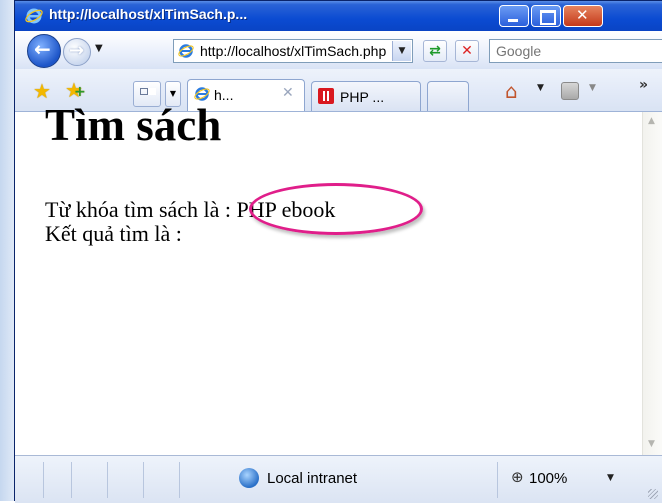 Image resolution: width=662 pixels, height=503 pixels. Describe the element at coordinates (517, 477) in the screenshot. I see `zoom-icon: ⊕` at that location.